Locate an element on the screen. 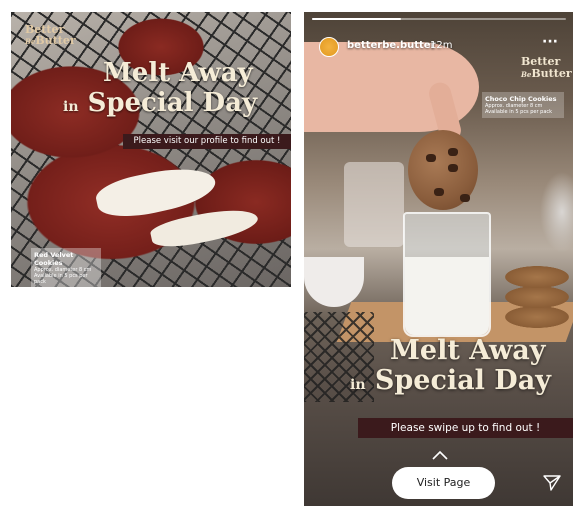 The width and height of the screenshot is (573, 506). story-headline: Melt Away in Special Day is located at coordinates (461, 368).